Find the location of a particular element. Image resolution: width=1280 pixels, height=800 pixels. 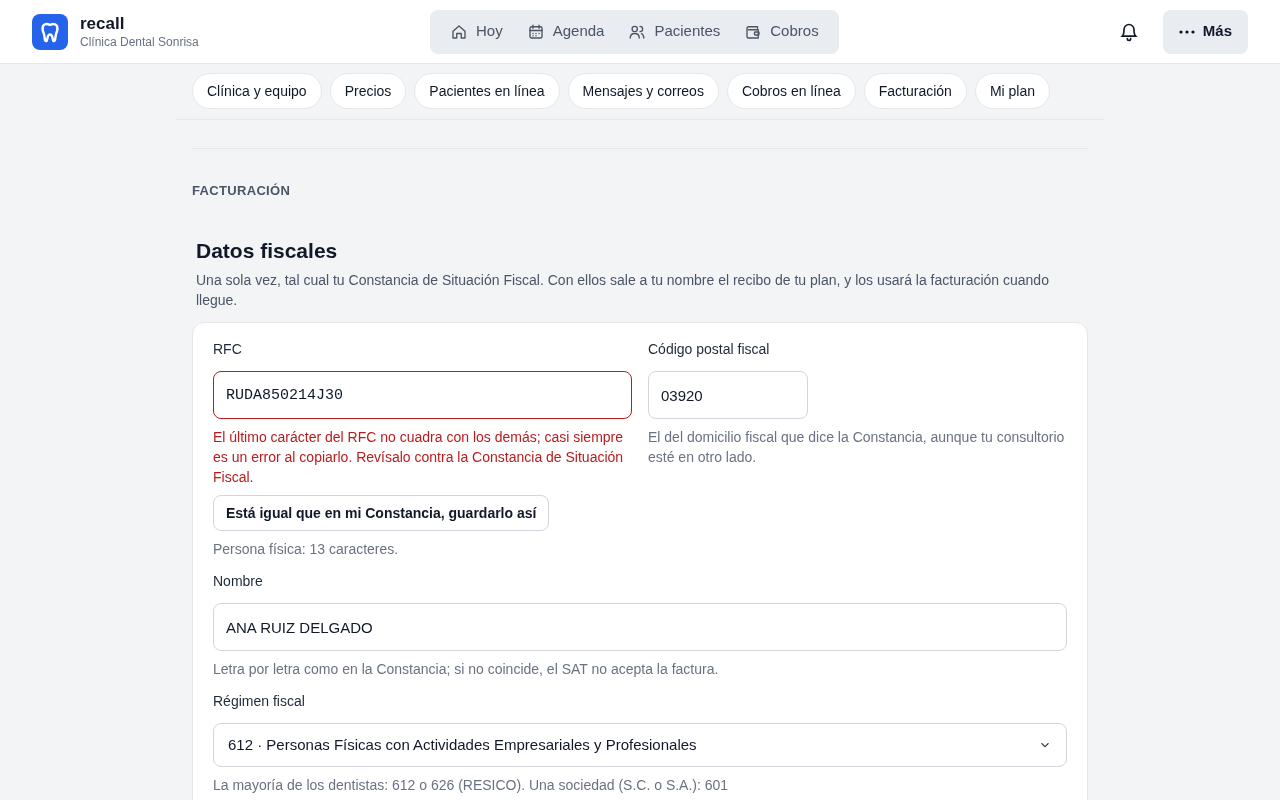

settings-tab: Mi plan is located at coordinates (1012, 91).